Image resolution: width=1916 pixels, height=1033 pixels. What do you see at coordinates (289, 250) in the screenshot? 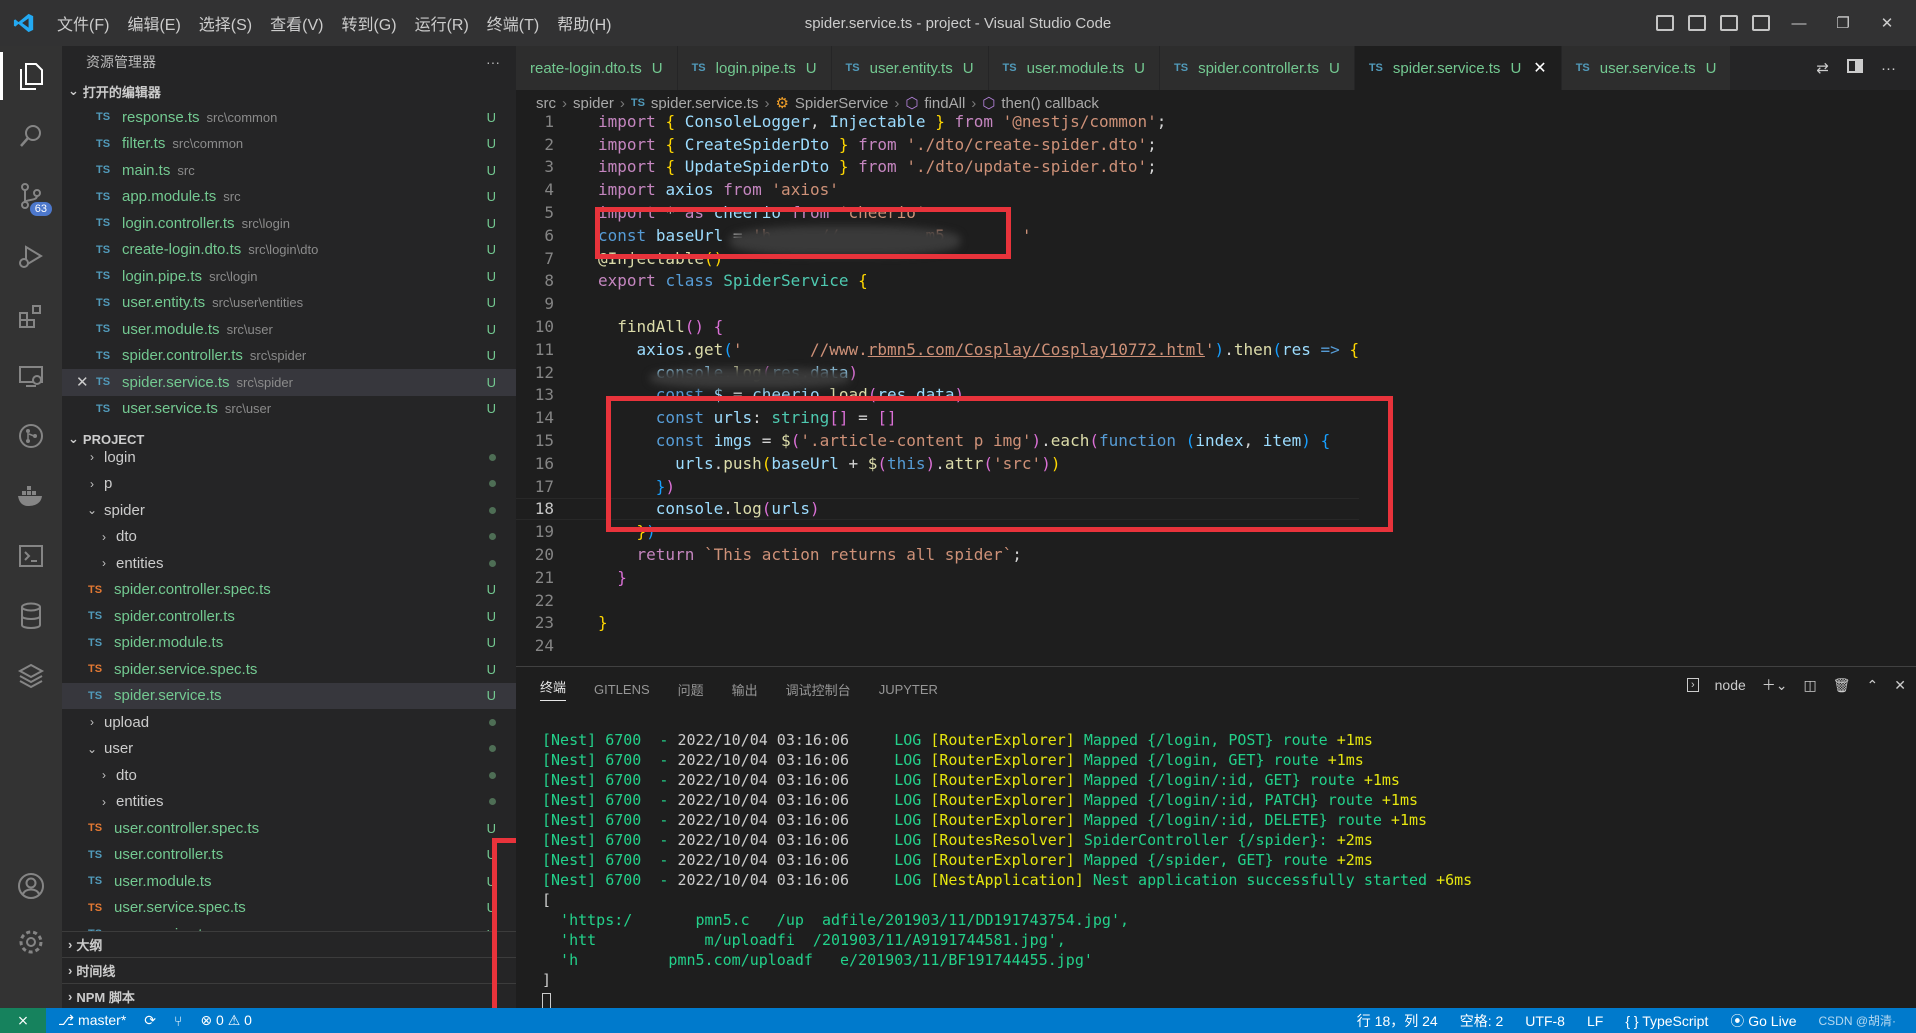
I see `open-editor-item: TS create-login.dto.ts src\login\dto U` at bounding box center [289, 250].